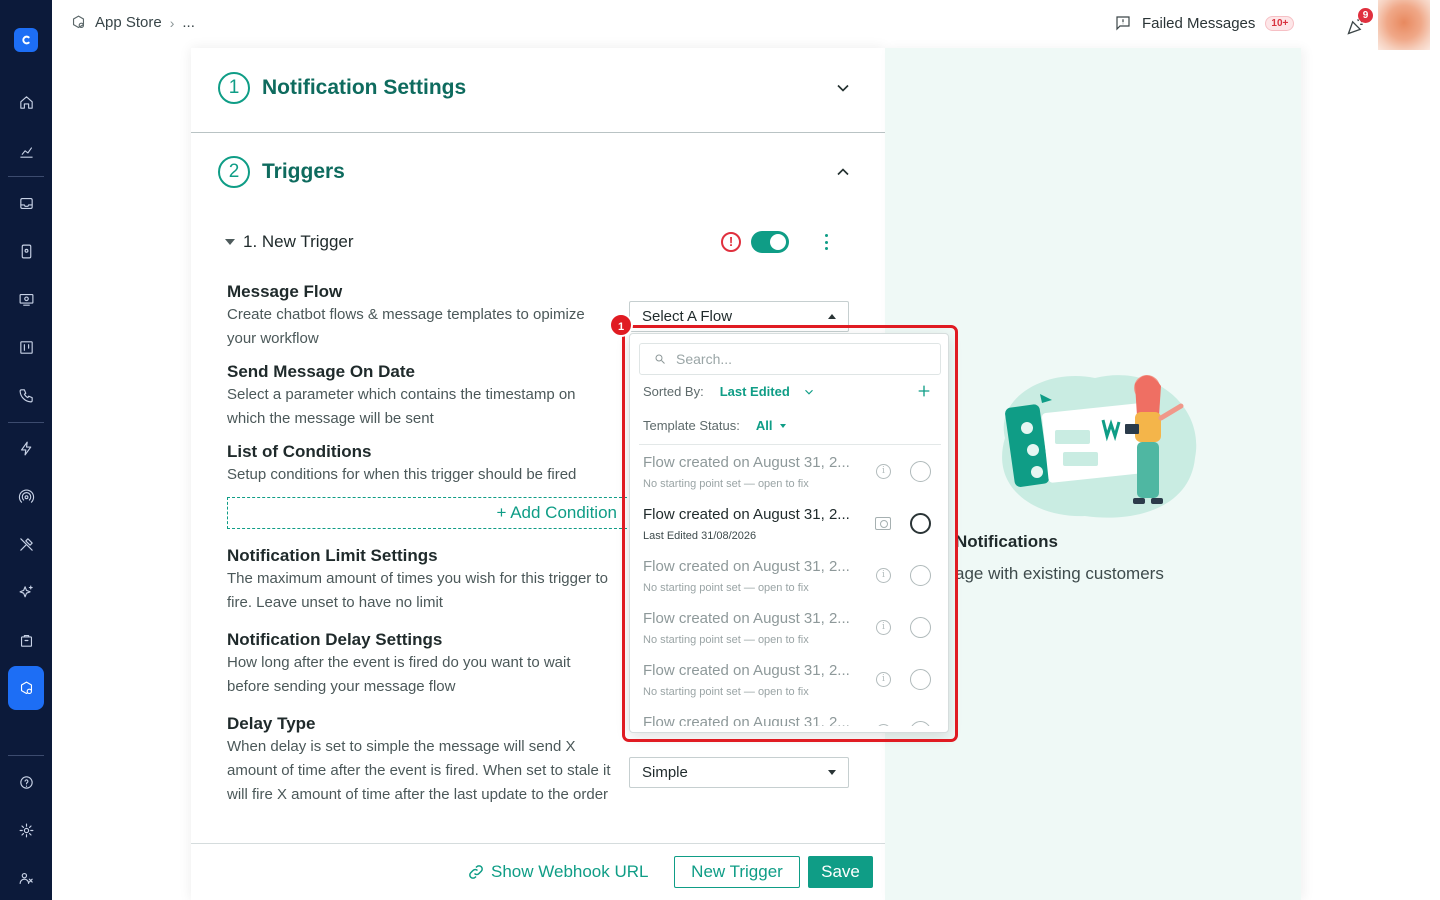 The image size is (1440, 900). What do you see at coordinates (538, 132) in the screenshot?
I see `section-divider` at bounding box center [538, 132].